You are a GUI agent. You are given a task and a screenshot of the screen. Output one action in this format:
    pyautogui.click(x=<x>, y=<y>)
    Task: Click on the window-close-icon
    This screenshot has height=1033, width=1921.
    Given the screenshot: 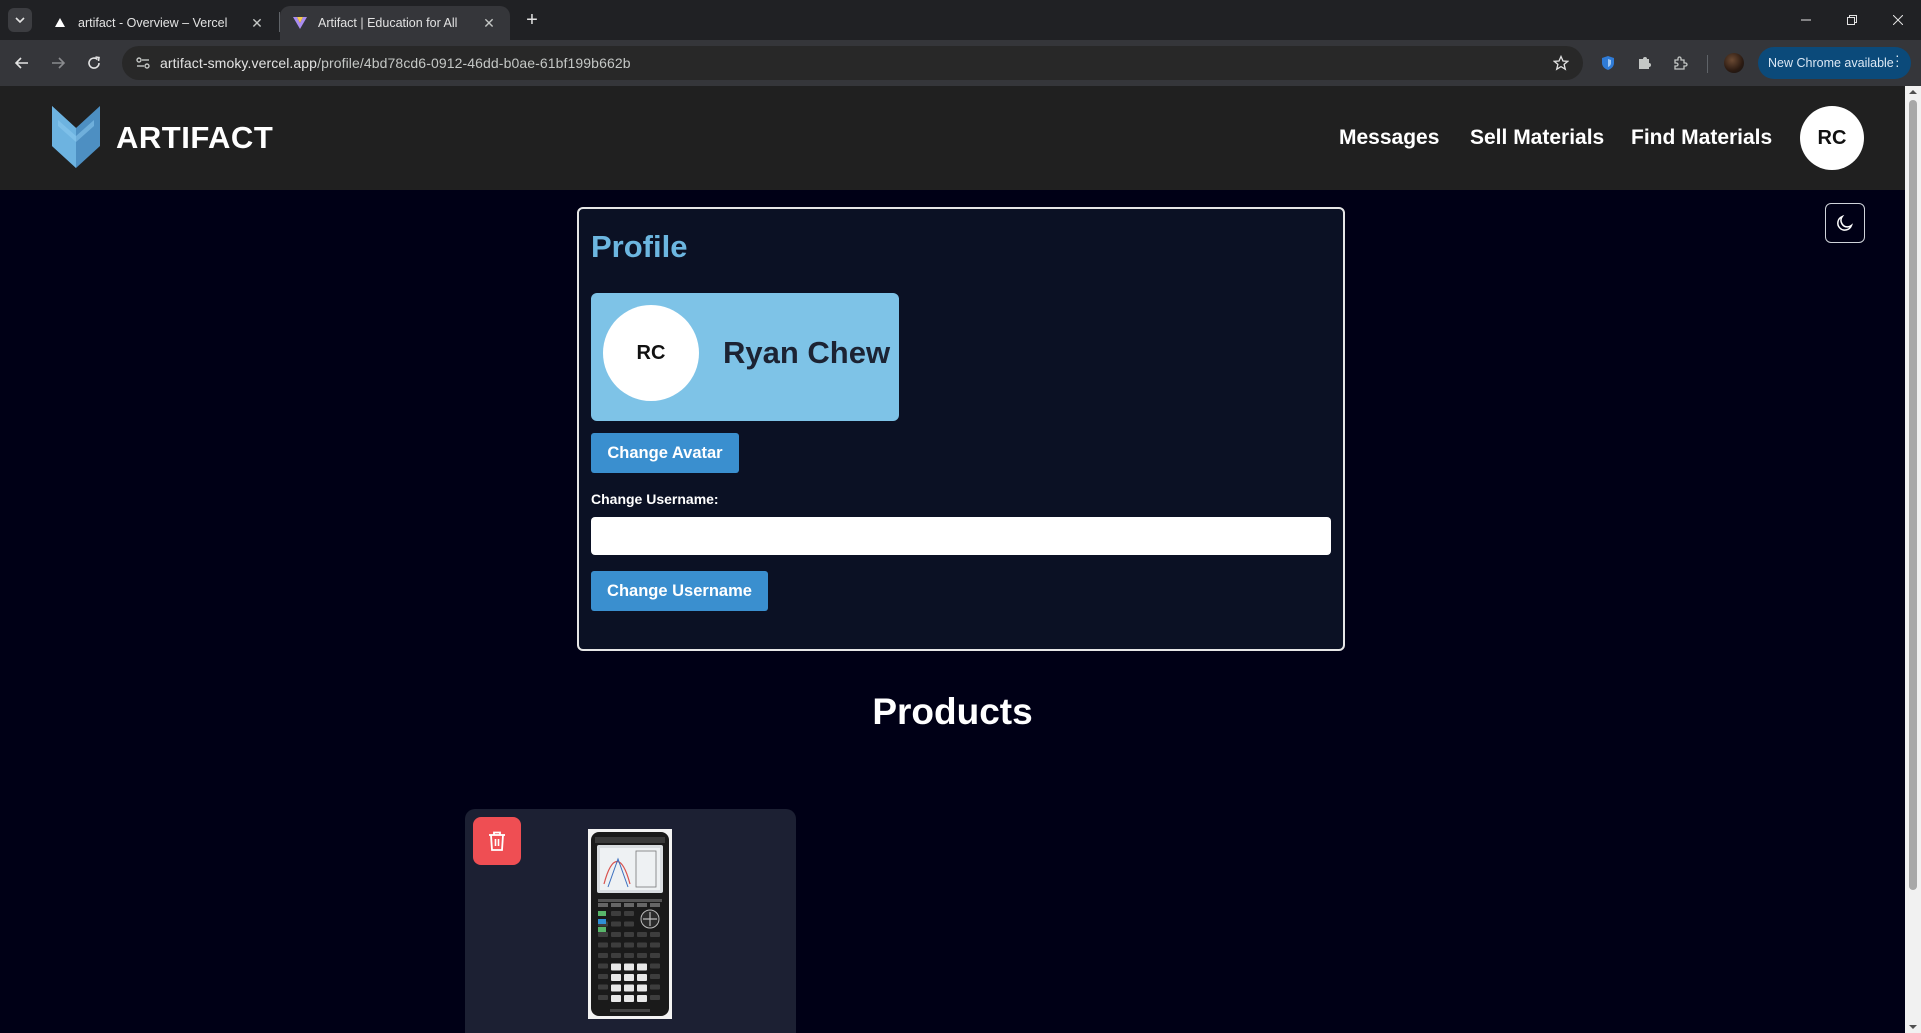 What is the action you would take?
    pyautogui.click(x=1898, y=20)
    